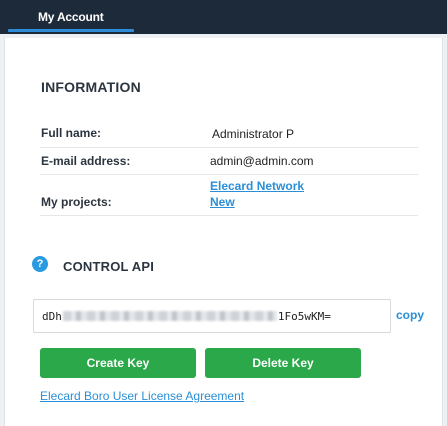  I want to click on full-name-value: Administrator P, so click(253, 134).